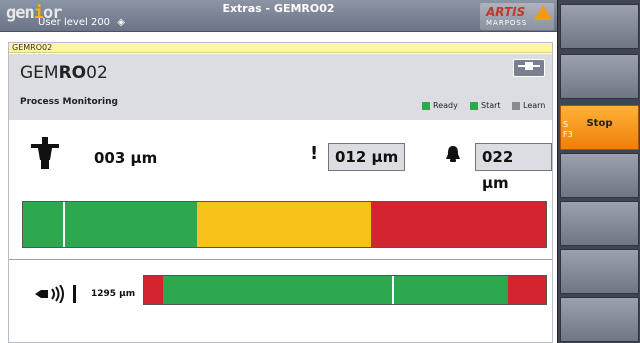 The width and height of the screenshot is (640, 343). What do you see at coordinates (126, 158) in the screenshot?
I see `current-value: 003 μm` at bounding box center [126, 158].